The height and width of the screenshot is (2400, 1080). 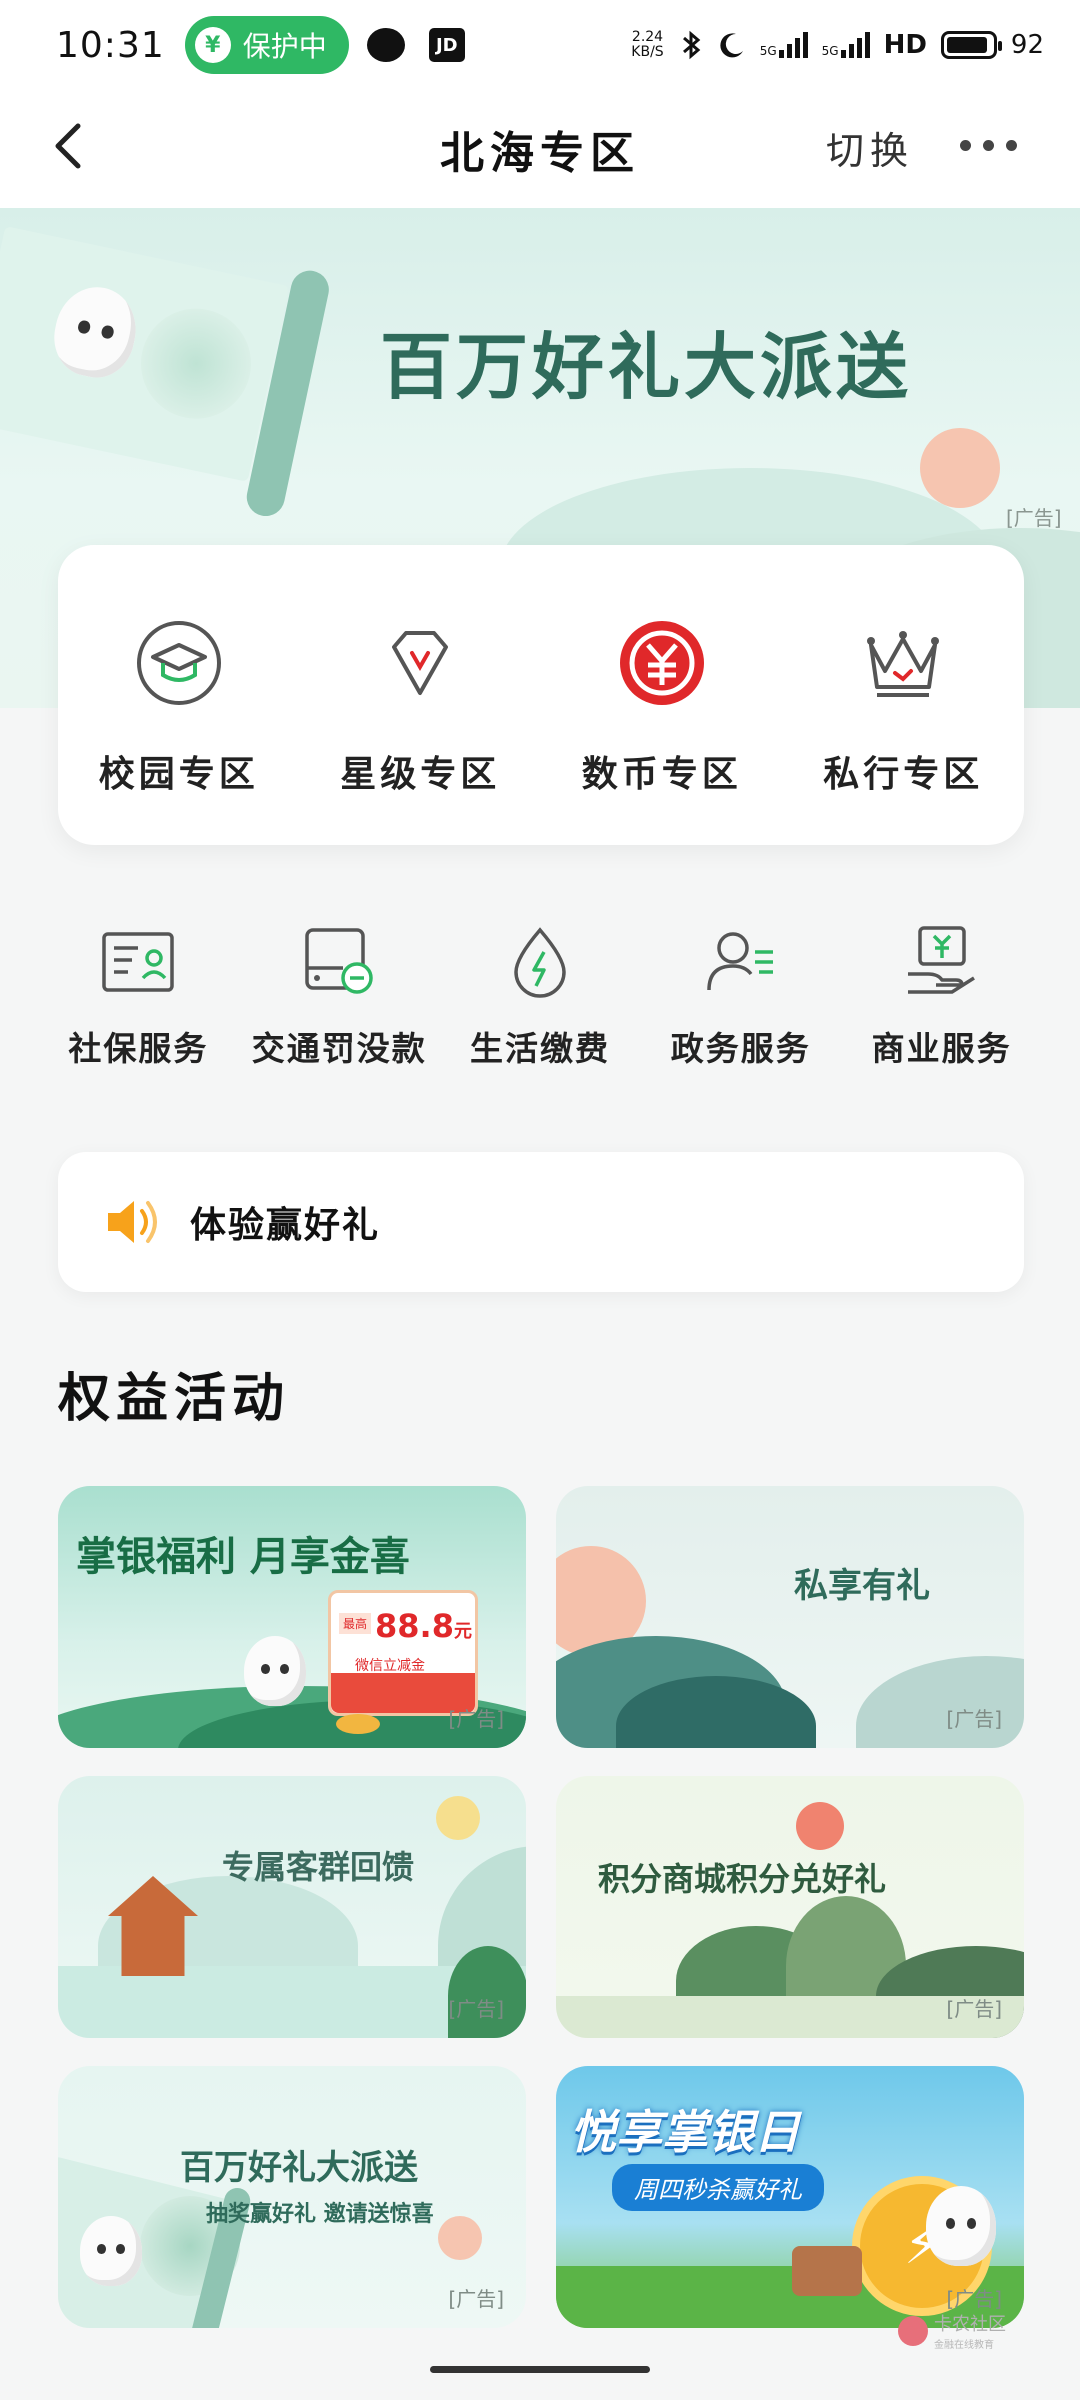 What do you see at coordinates (299, 2168) in the screenshot?
I see `activity-title: 百万好礼大派送` at bounding box center [299, 2168].